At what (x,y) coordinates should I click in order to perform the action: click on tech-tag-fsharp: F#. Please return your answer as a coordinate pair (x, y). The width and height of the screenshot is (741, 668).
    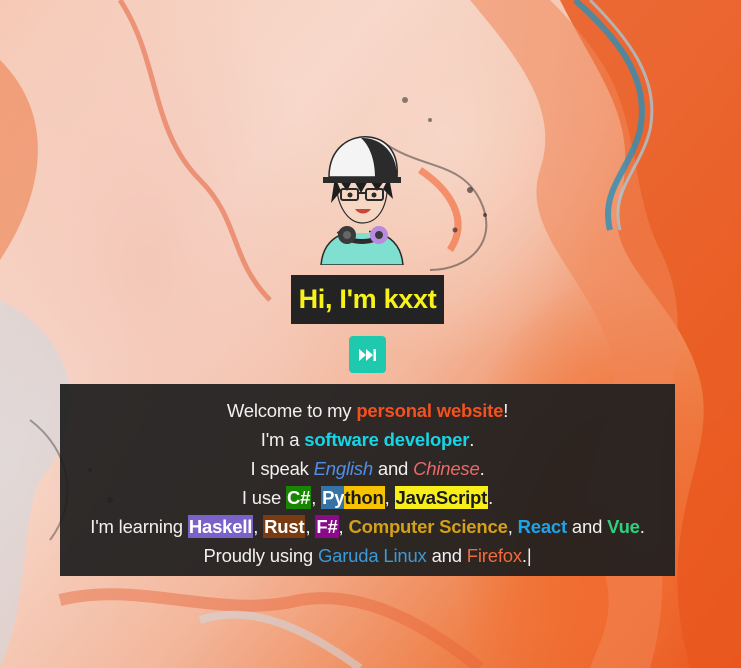
    Looking at the image, I should click on (327, 526).